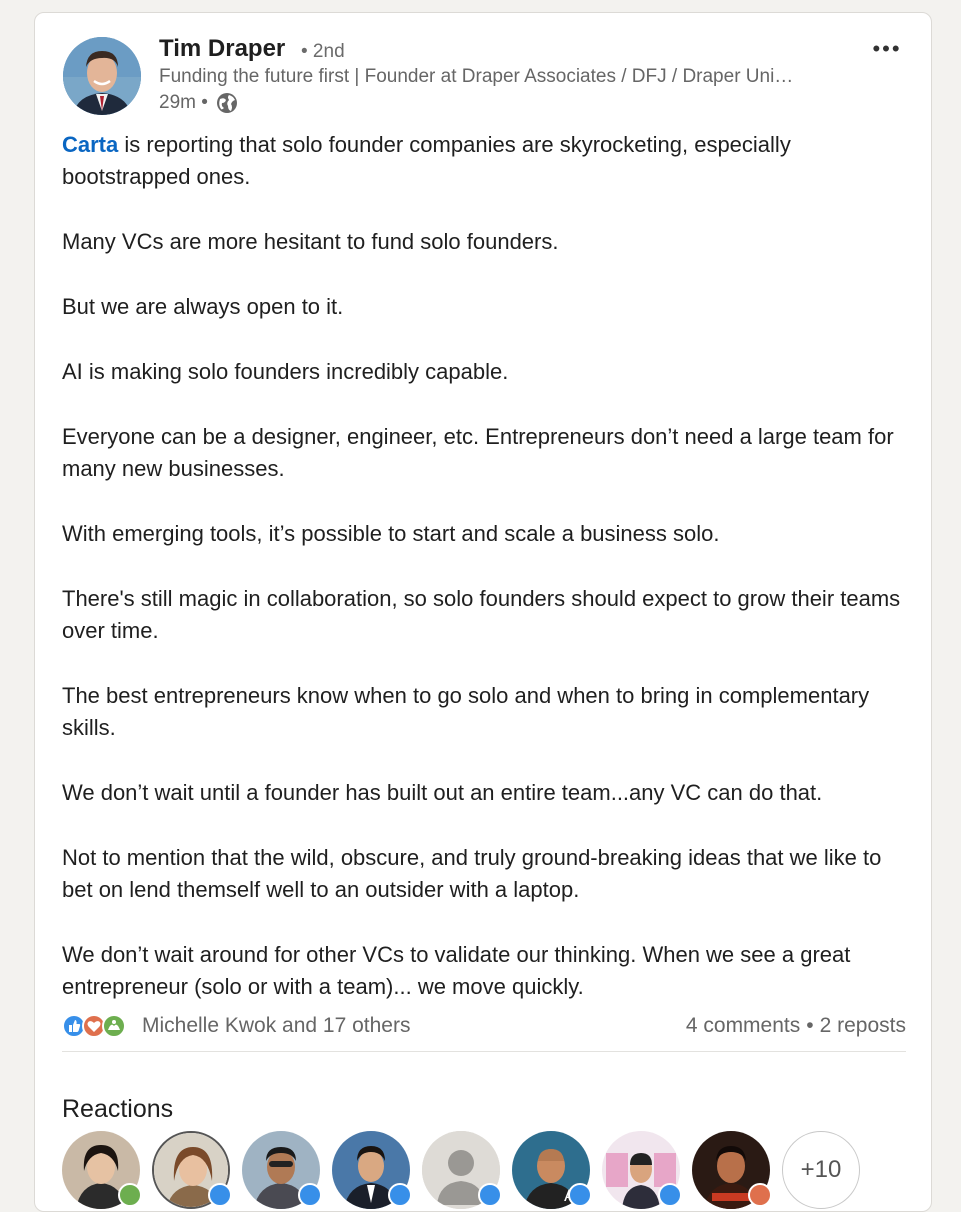 The width and height of the screenshot is (961, 1212). Describe the element at coordinates (492, 1171) in the screenshot. I see `reactions-avatar-row: A +1` at that location.